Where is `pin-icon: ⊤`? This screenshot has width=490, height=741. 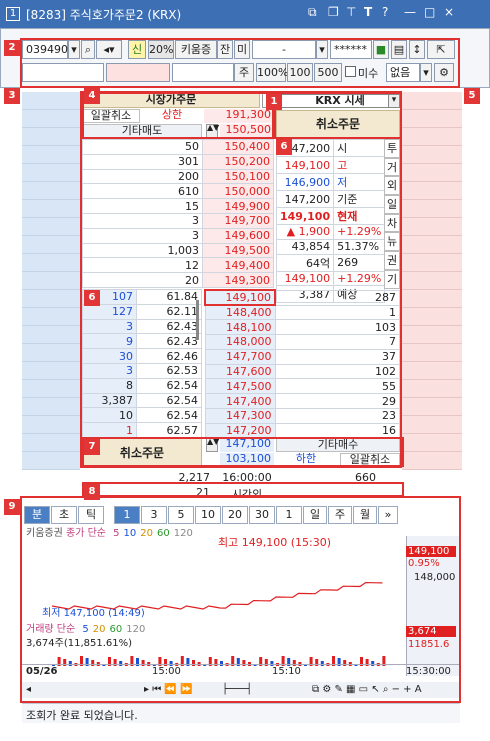
pin-icon: ⊤ is located at coordinates (351, 12).